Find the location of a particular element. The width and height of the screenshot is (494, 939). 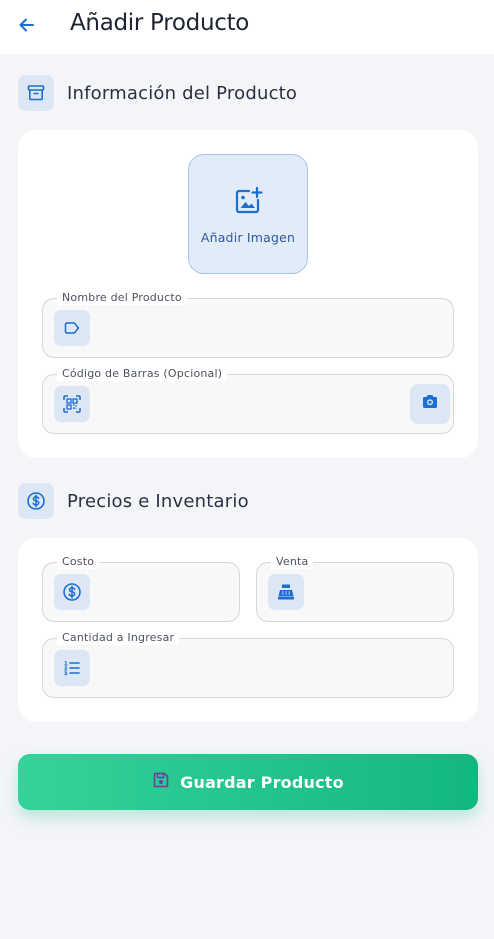

page-title: Añadir Producto is located at coordinates (160, 23).